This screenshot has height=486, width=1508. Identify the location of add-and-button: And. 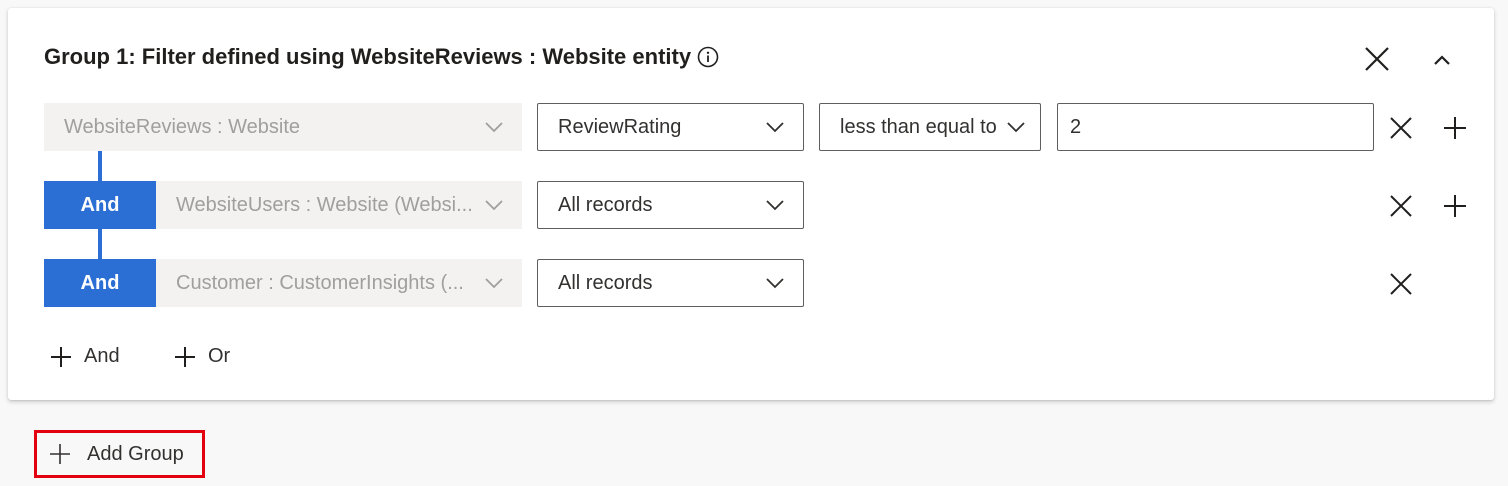
(85, 356).